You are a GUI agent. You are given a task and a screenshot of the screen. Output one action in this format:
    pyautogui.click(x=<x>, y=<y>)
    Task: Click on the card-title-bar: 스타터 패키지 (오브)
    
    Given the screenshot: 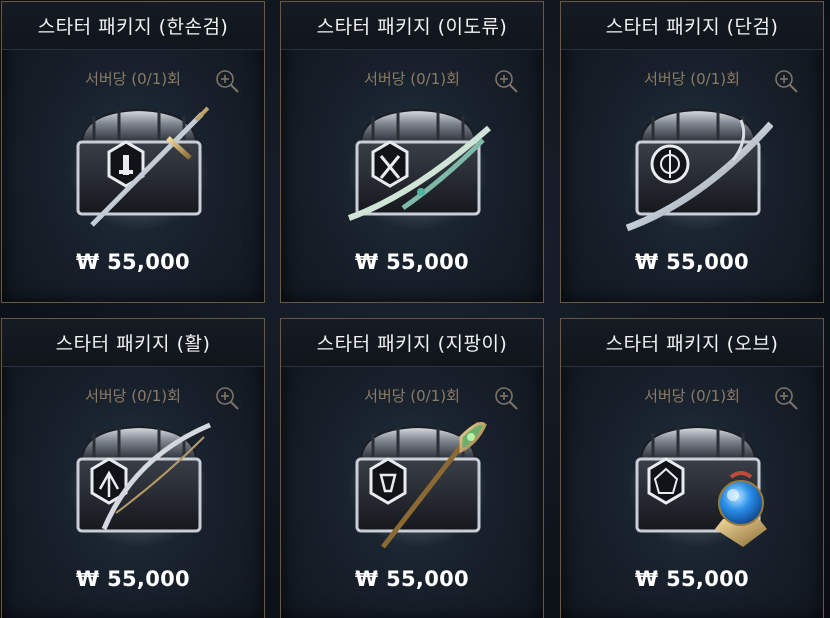 What is the action you would take?
    pyautogui.click(x=692, y=343)
    